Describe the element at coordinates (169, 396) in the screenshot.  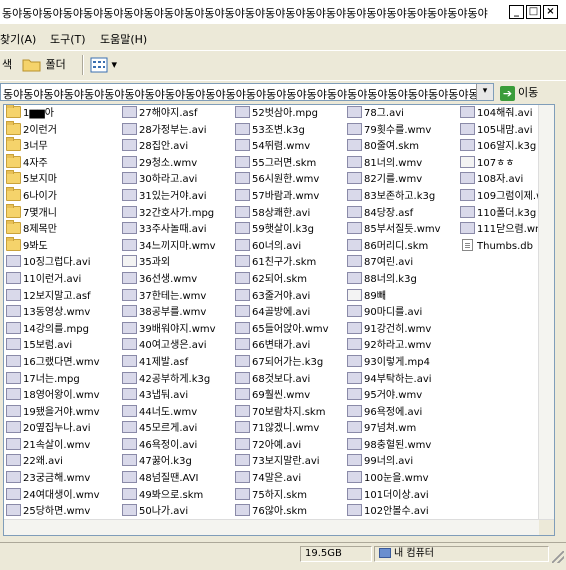
I see `file-item: 43냅둬.avi` at that location.